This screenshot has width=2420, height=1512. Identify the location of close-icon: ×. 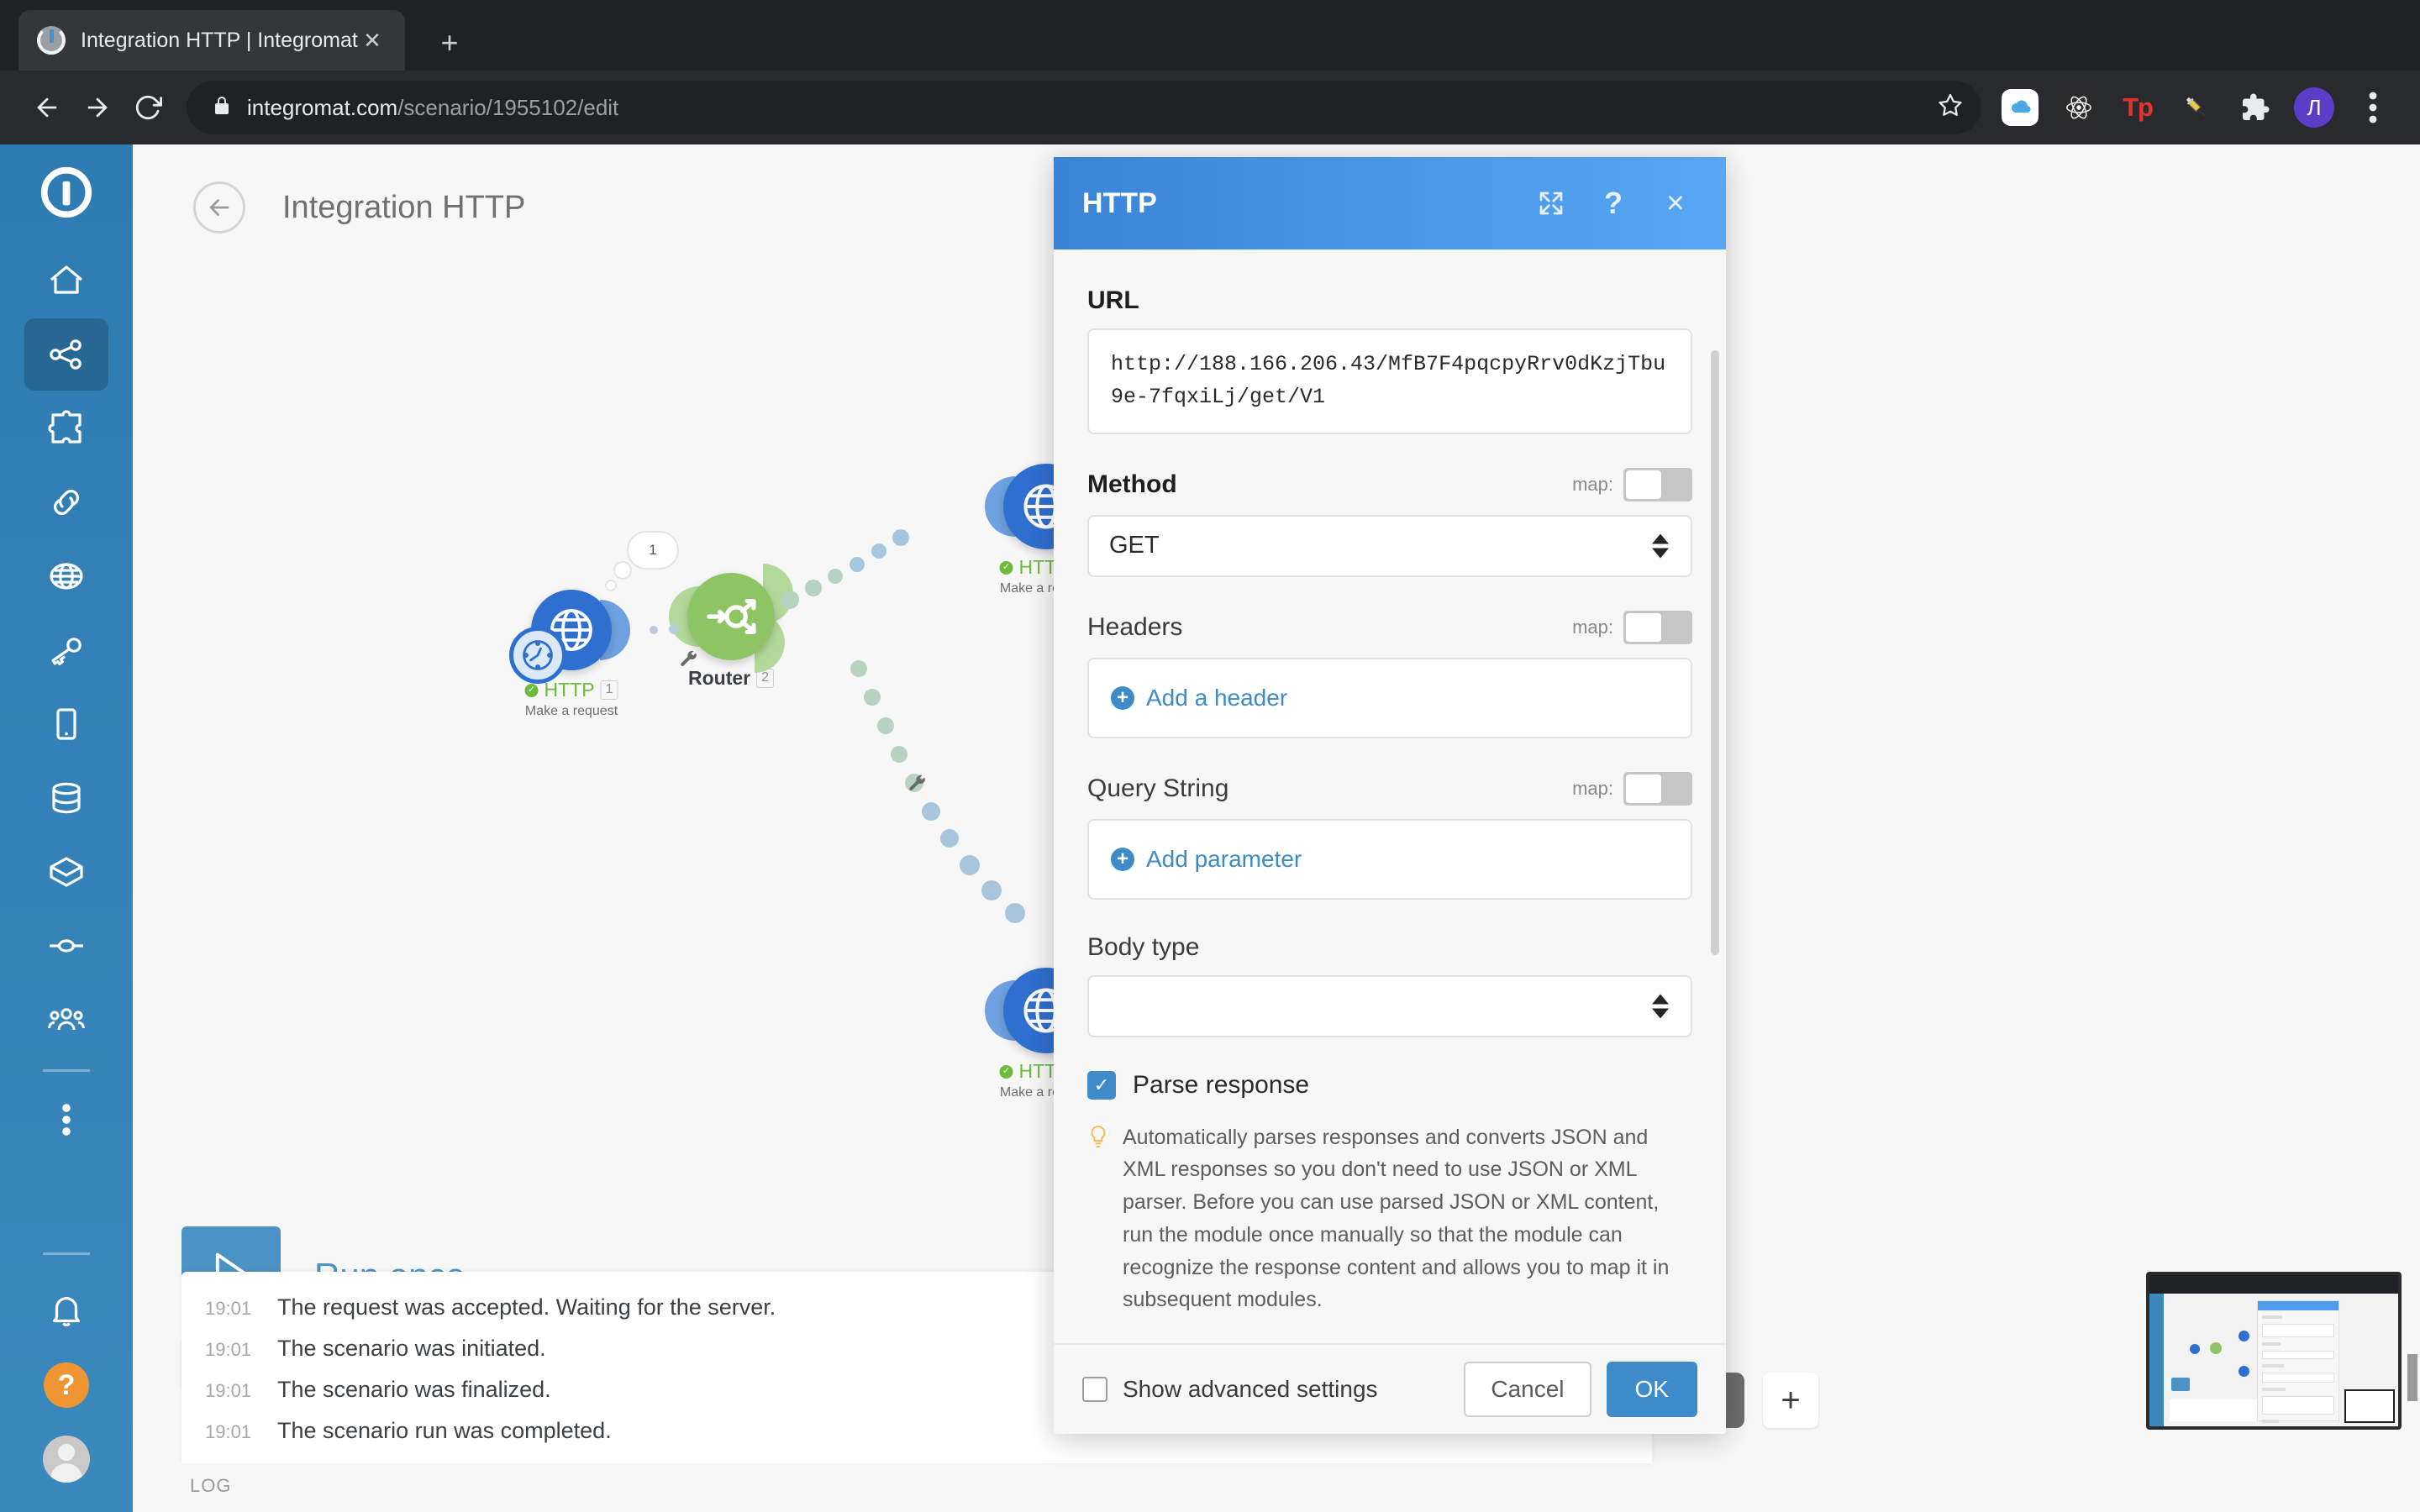
(1676, 203).